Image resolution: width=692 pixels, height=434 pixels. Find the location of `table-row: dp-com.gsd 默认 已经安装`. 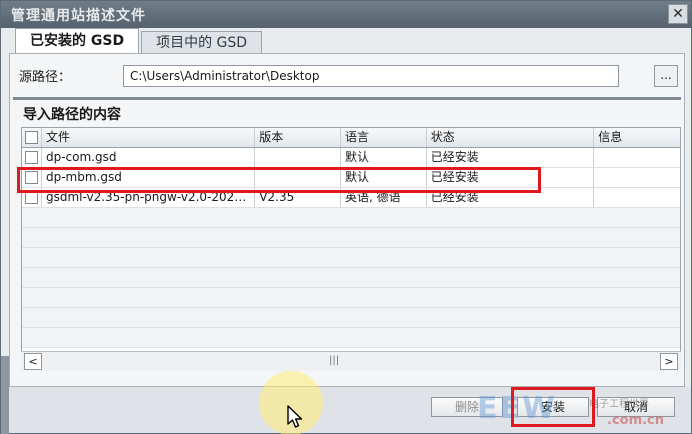

table-row: dp-com.gsd 默认 已经安装 is located at coordinates (351, 158).